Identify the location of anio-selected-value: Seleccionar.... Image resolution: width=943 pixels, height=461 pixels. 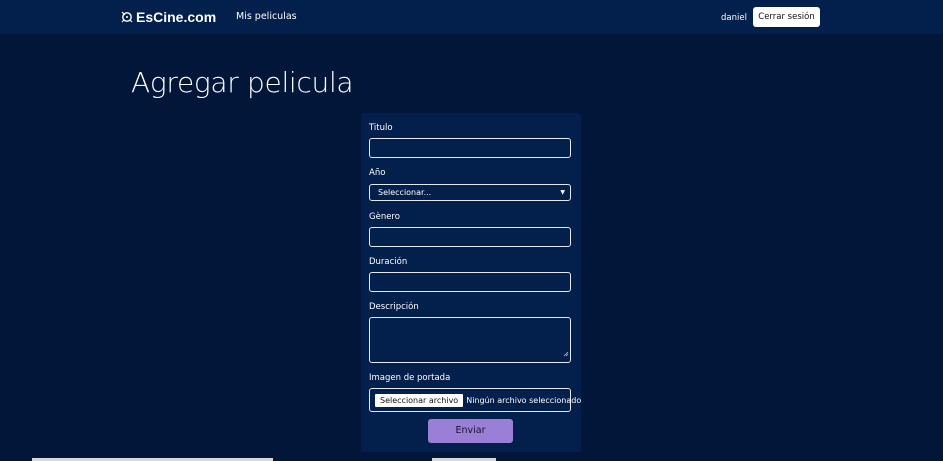
(405, 192).